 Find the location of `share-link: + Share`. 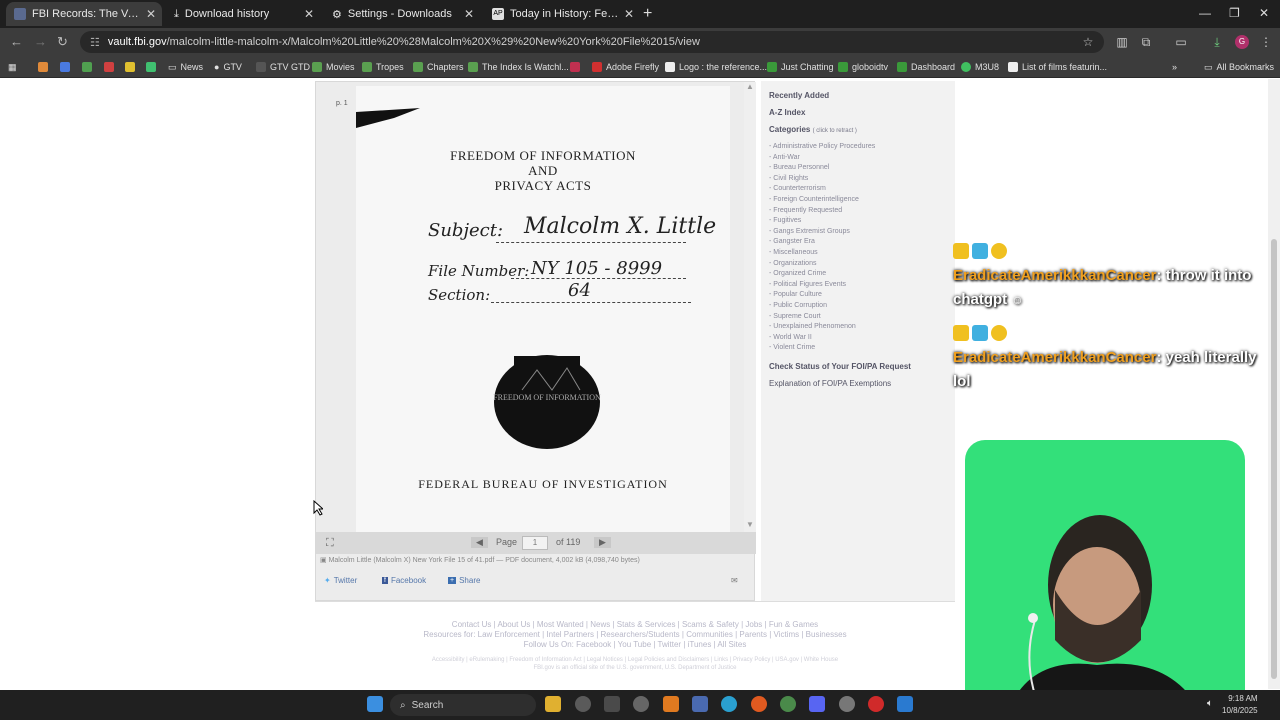

share-link: + Share is located at coordinates (464, 580).